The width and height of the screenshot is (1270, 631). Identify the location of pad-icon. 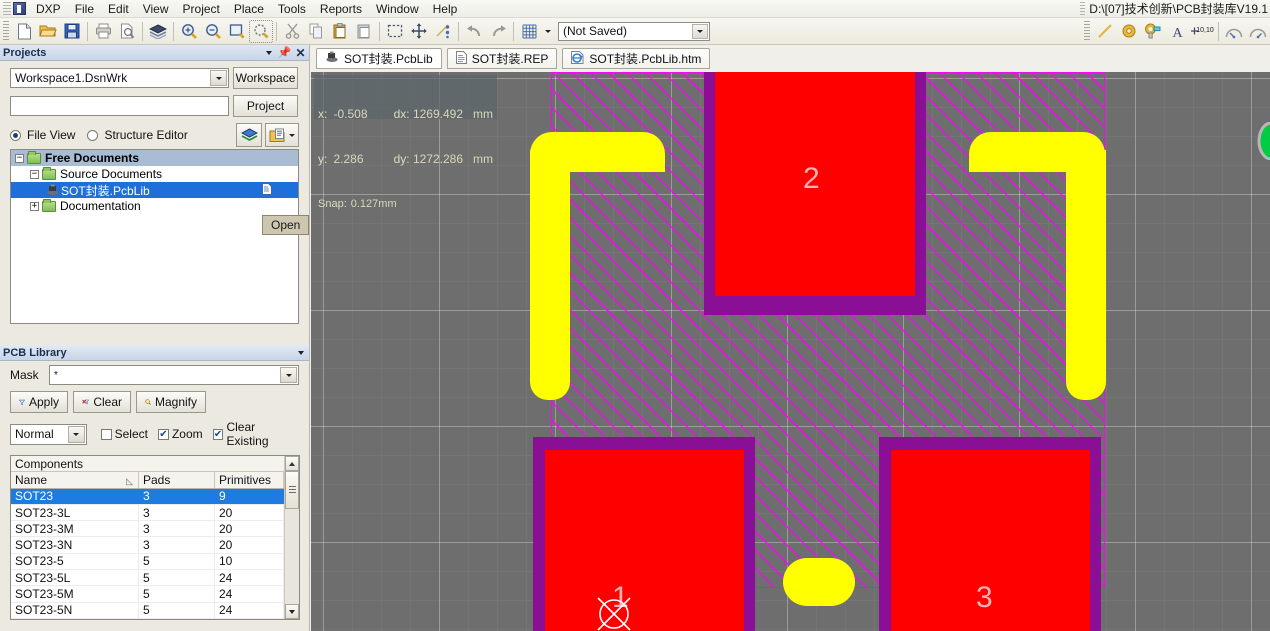
(1129, 31).